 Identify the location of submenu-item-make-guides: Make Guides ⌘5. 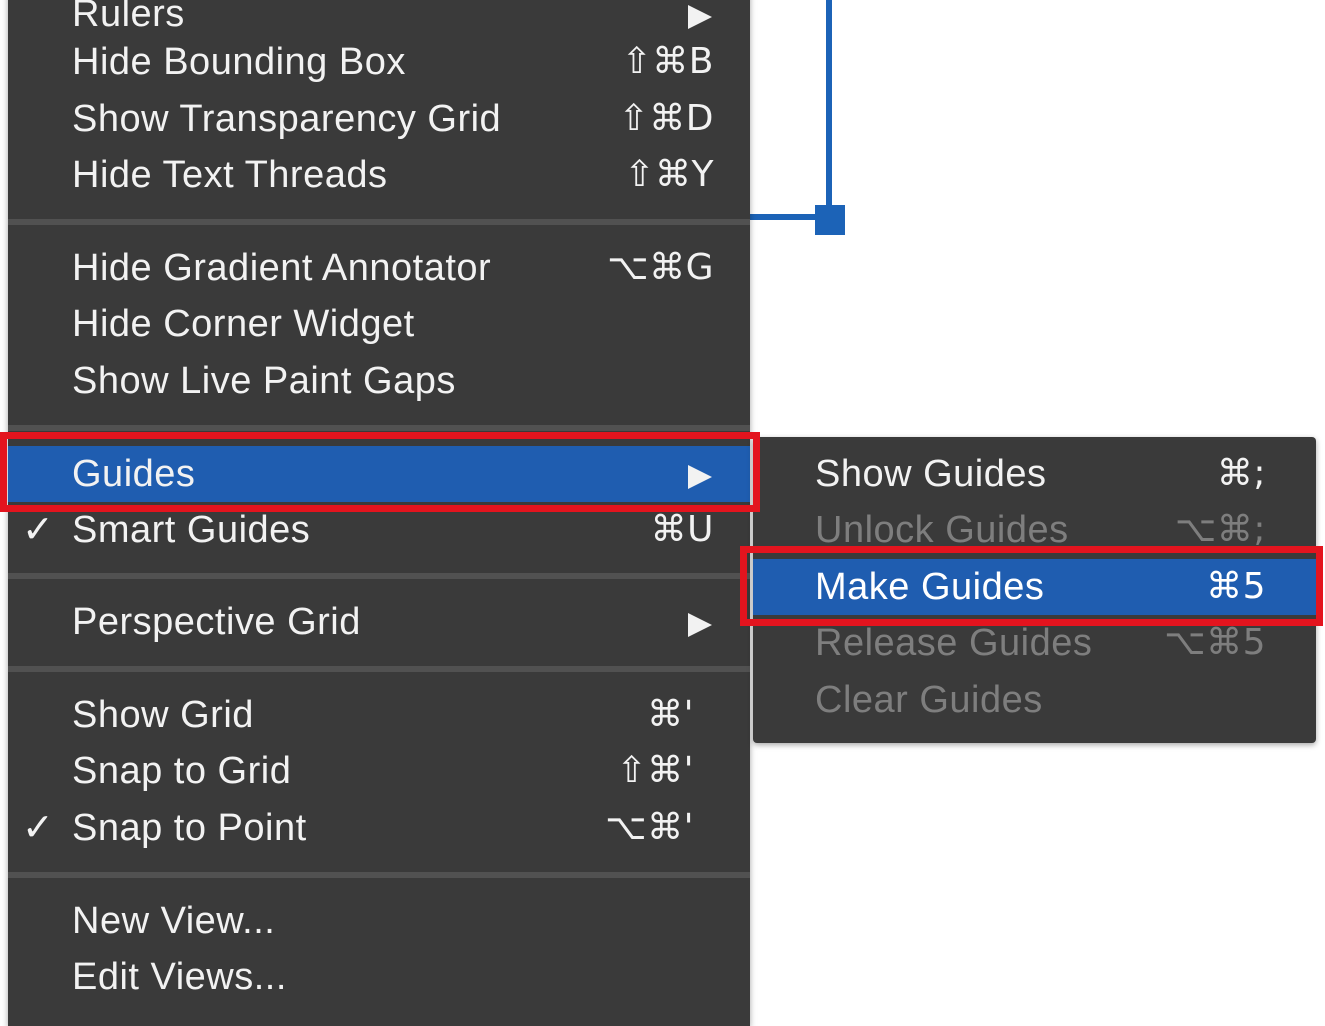
(1034, 587).